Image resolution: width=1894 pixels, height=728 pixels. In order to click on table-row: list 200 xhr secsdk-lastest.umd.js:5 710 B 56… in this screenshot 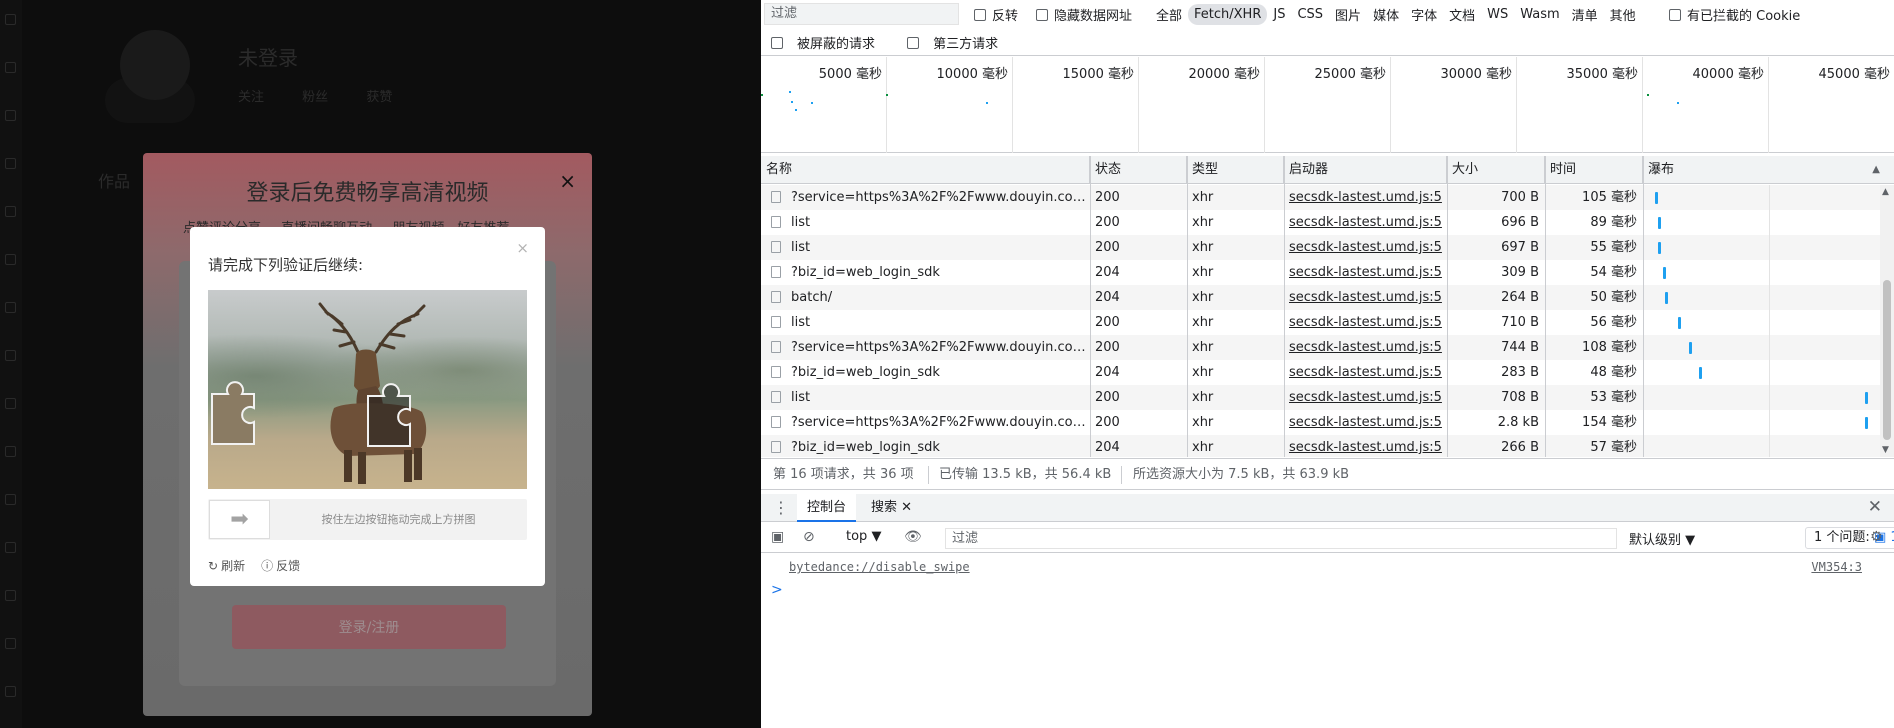, I will do `click(1327, 322)`.